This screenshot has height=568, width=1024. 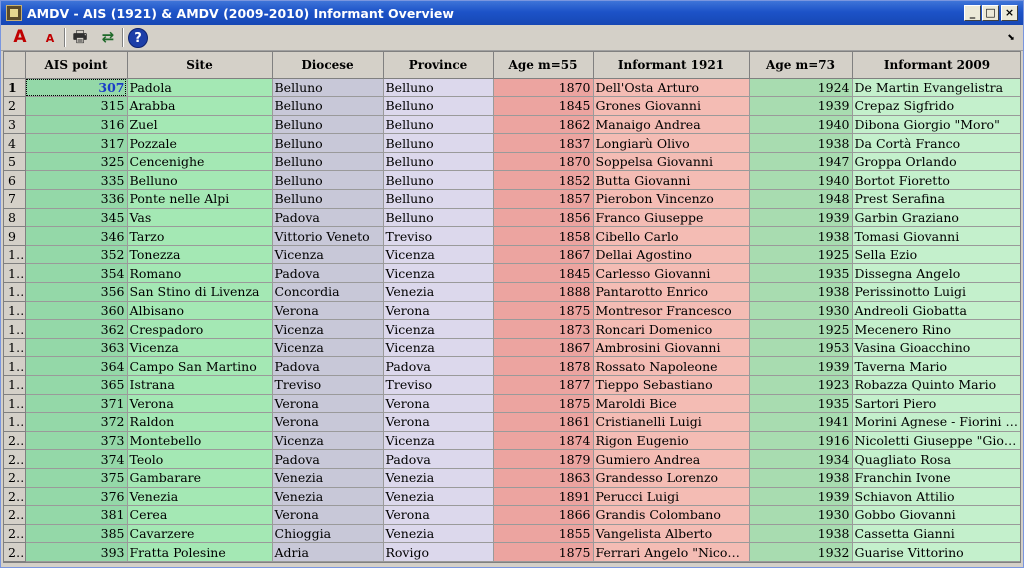 I want to click on column-header-informant-2009: Informant 2009, so click(x=936, y=65).